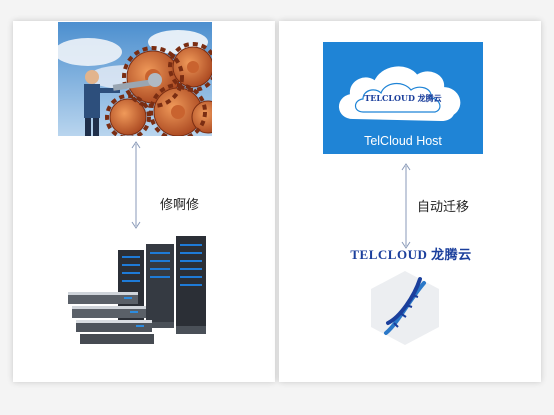  What do you see at coordinates (403, 141) in the screenshot?
I see `host-card-label: TelCloud Host` at bounding box center [403, 141].